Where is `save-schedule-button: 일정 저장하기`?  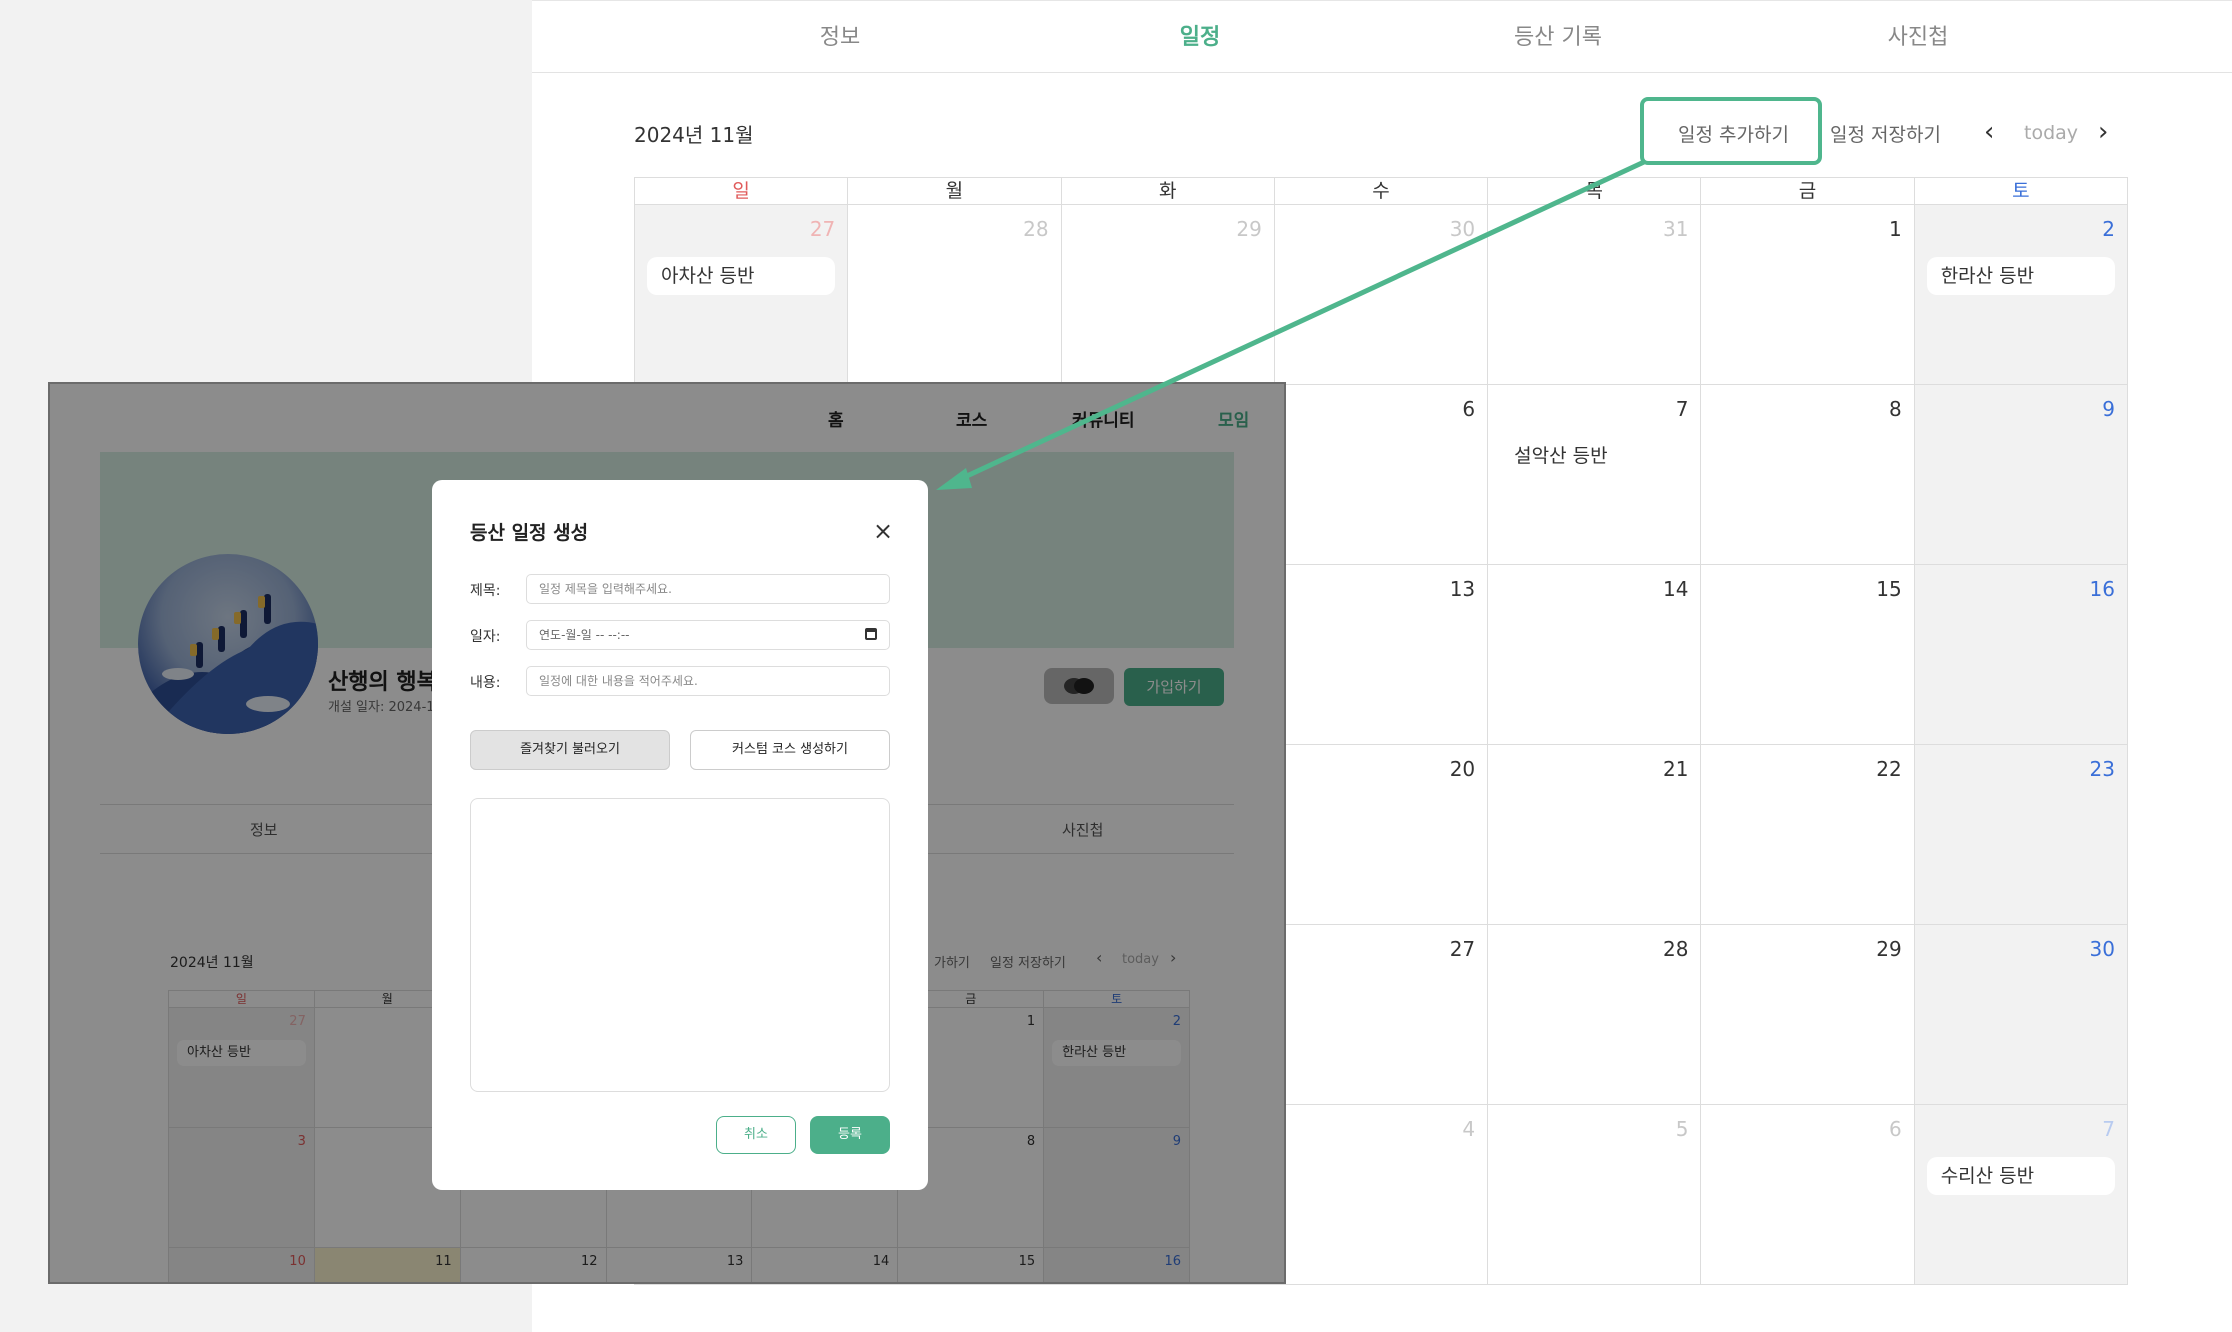 save-schedule-button: 일정 저장하기 is located at coordinates (1885, 133).